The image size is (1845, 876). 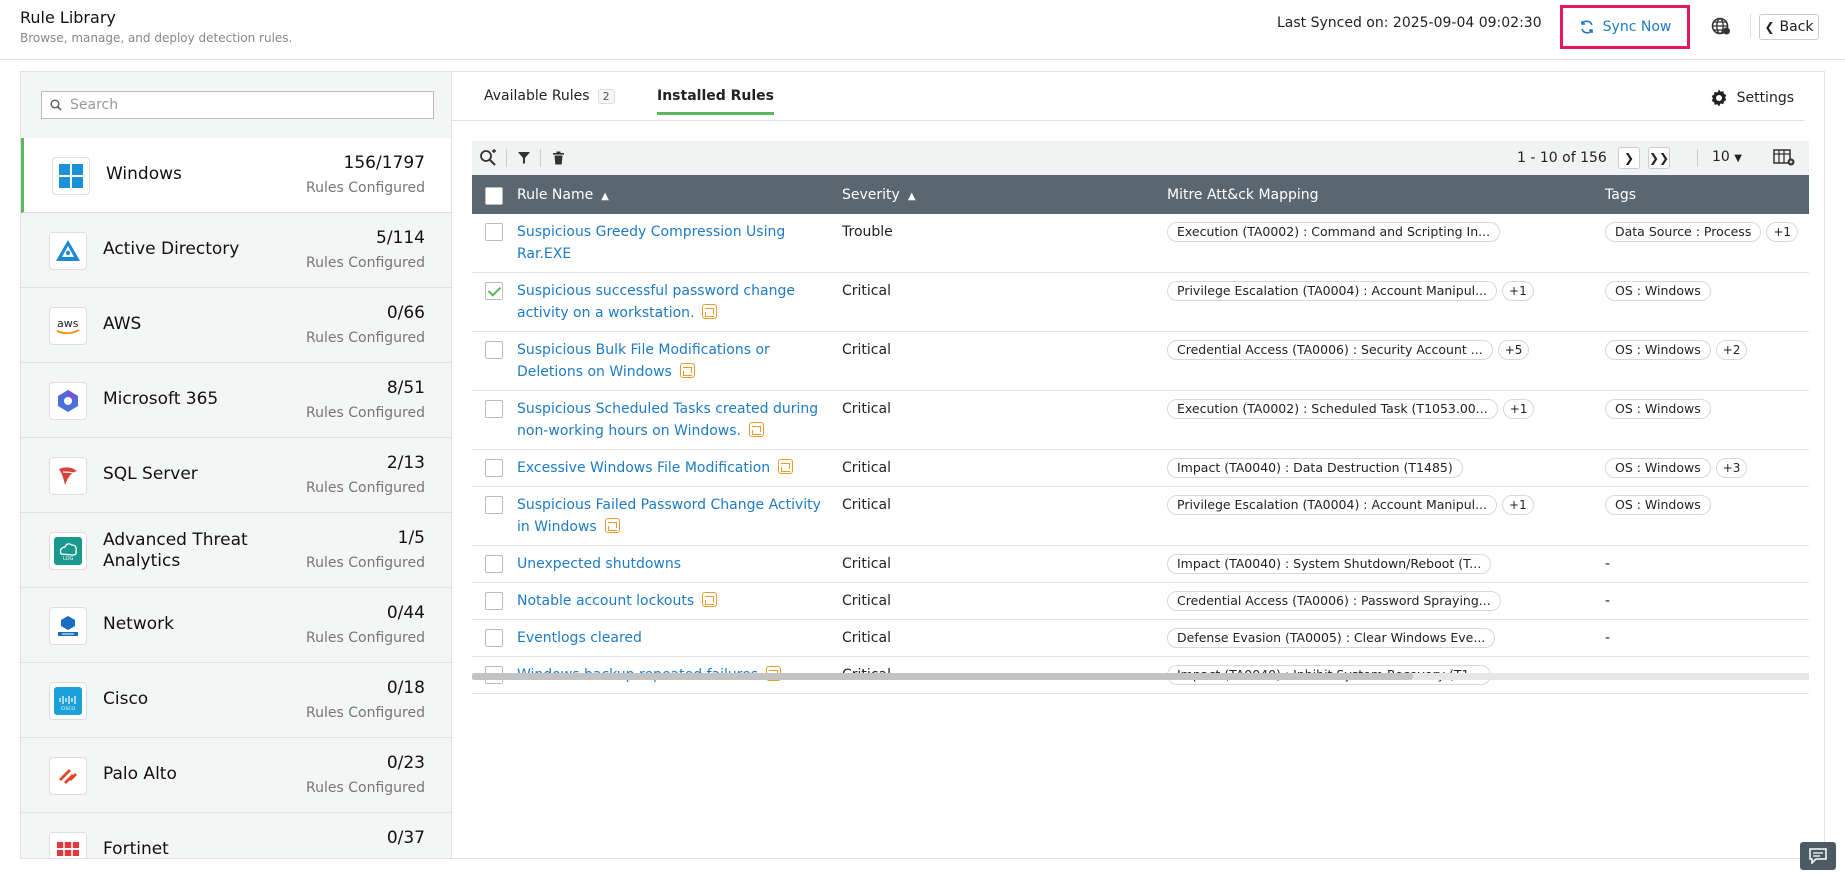 I want to click on sync-now-button: Sync Now, so click(x=1625, y=27).